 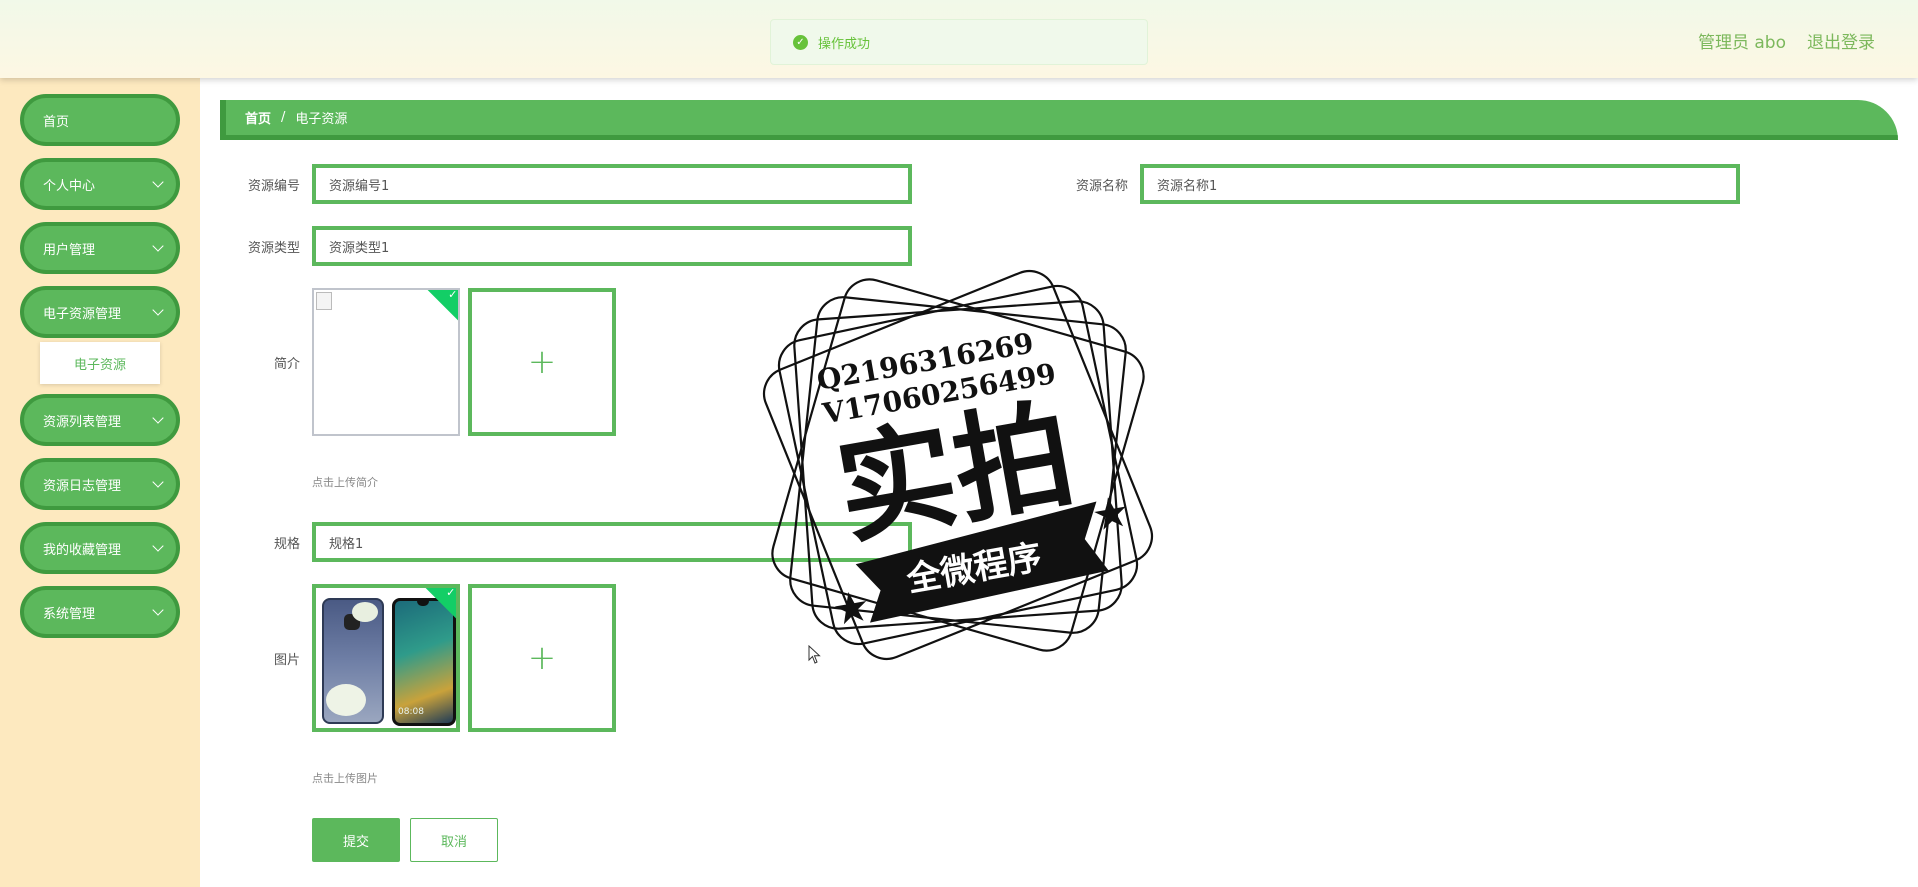 I want to click on breadcrumb: 首页 / 电子资源, so click(x=1059, y=120).